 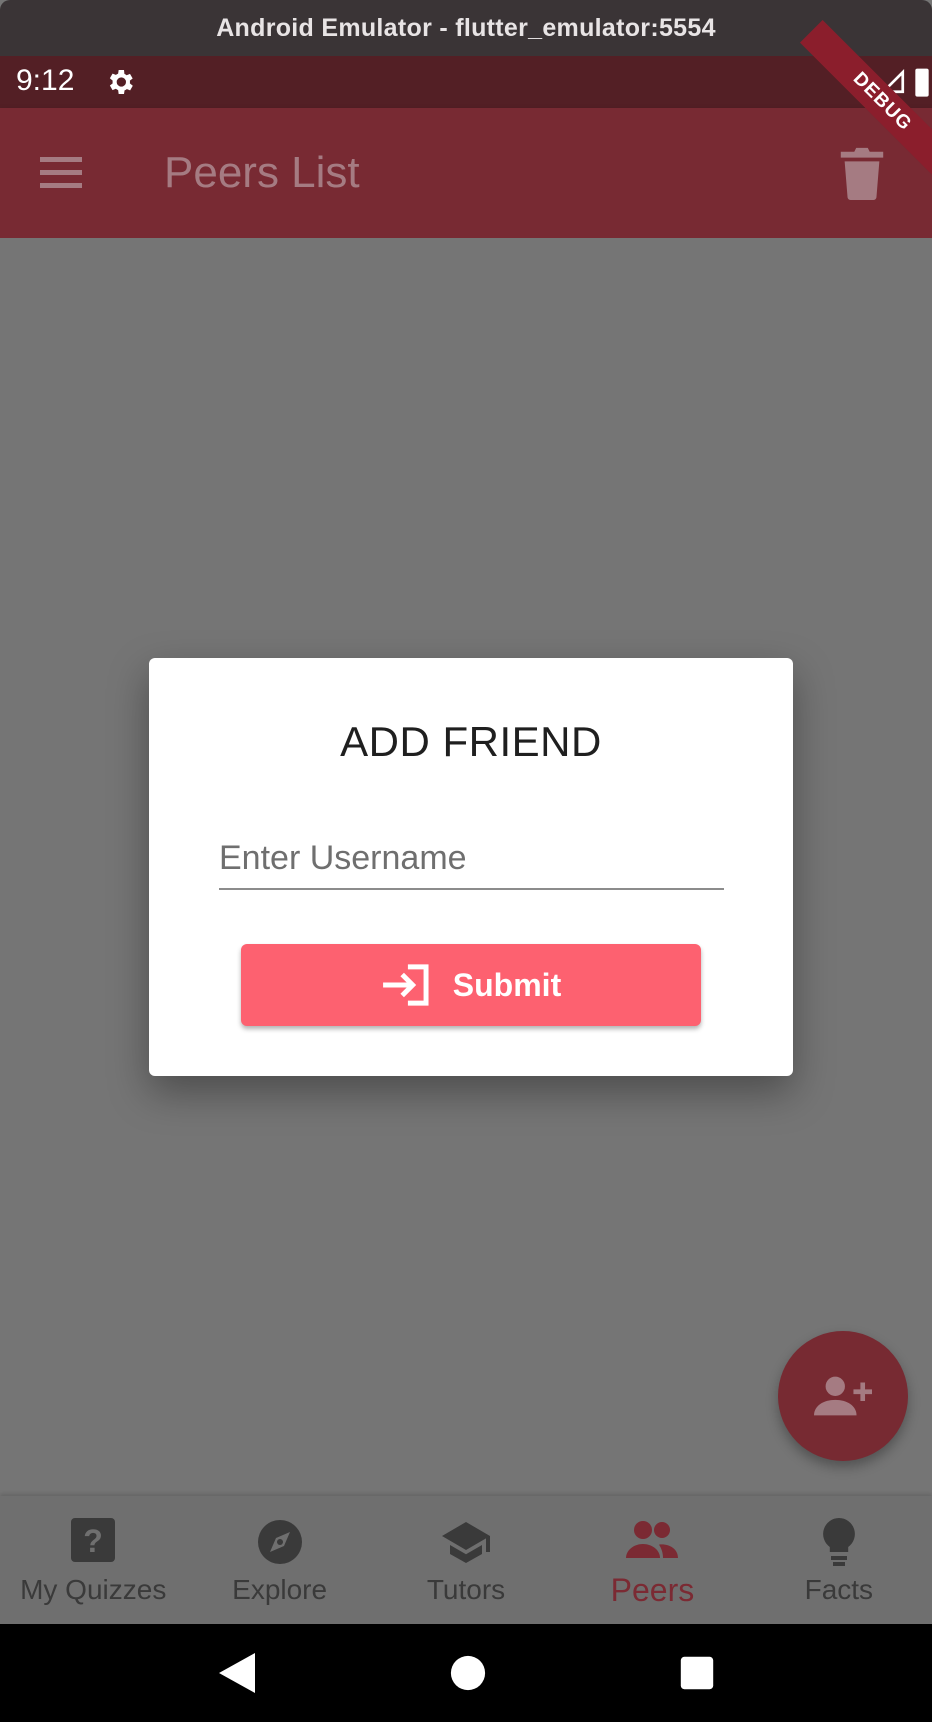 What do you see at coordinates (237, 1673) in the screenshot?
I see `back-icon` at bounding box center [237, 1673].